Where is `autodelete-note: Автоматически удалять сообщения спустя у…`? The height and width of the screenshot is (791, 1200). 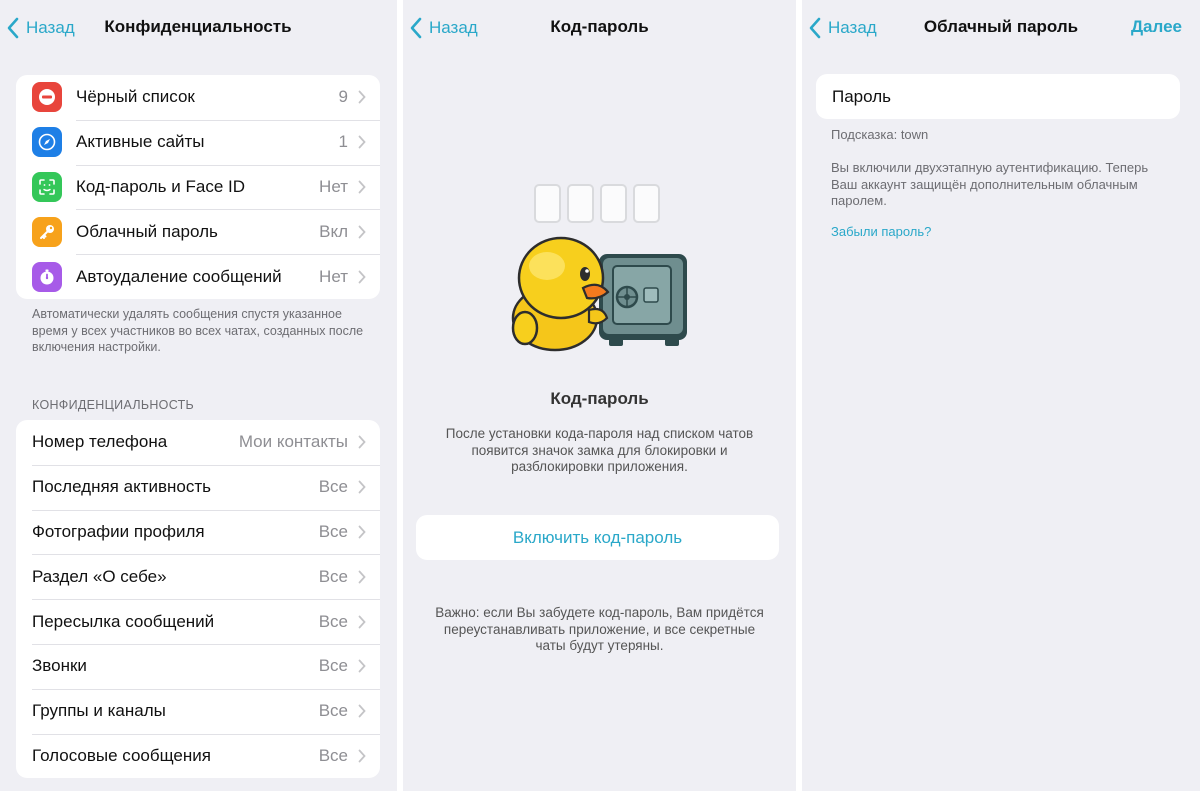 autodelete-note: Автоматически удалять сообщения спустя у… is located at coordinates (198, 330).